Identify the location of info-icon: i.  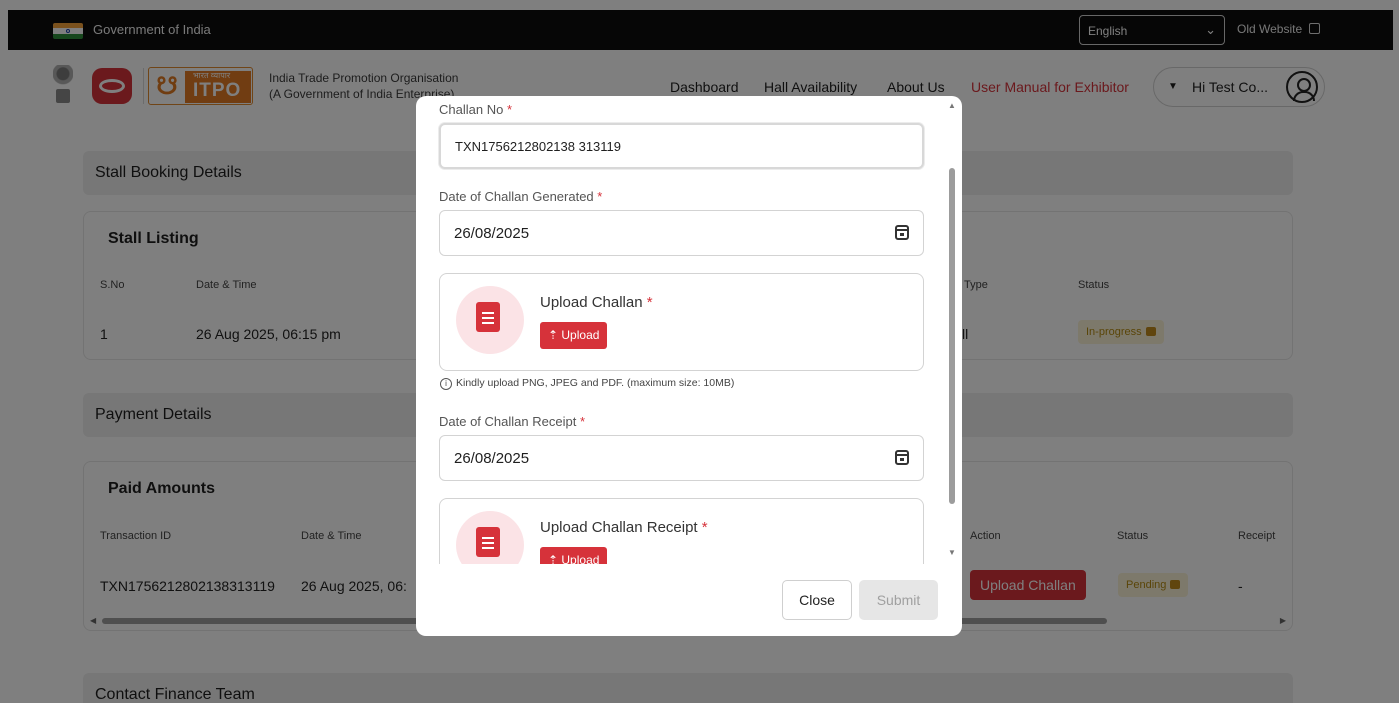
(446, 384).